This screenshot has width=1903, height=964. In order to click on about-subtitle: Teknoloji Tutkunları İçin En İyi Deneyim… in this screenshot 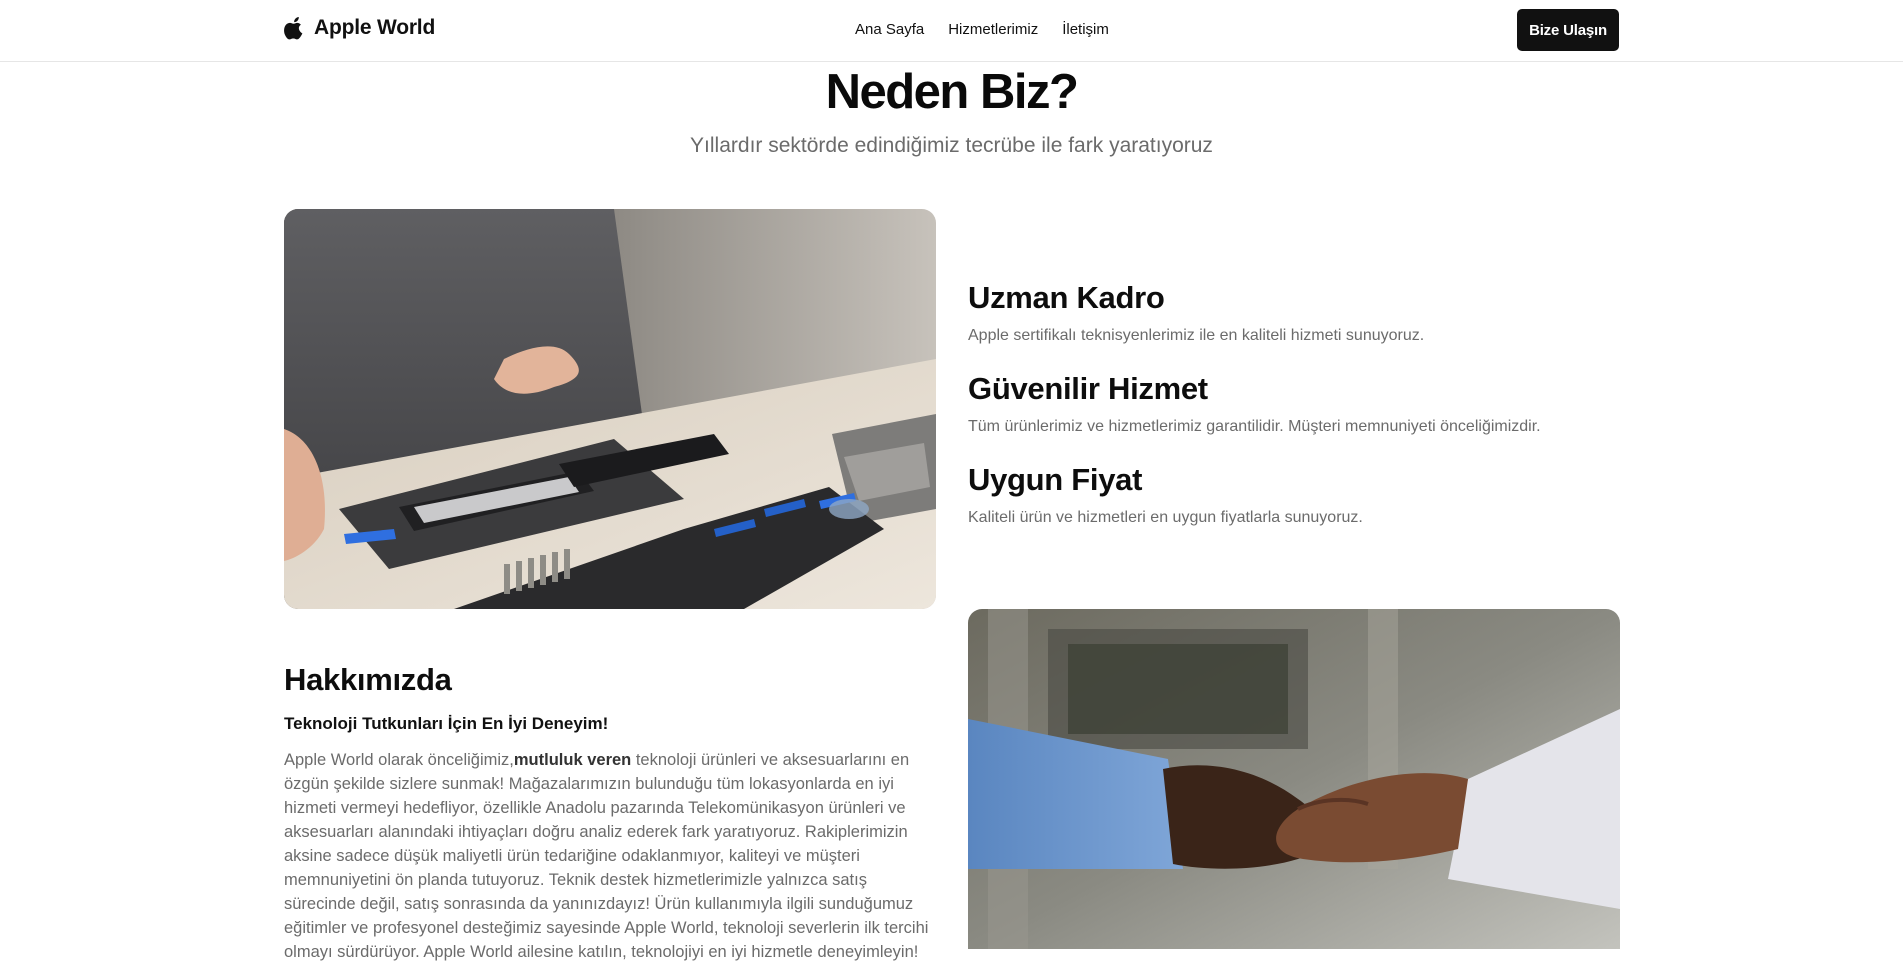, I will do `click(446, 723)`.